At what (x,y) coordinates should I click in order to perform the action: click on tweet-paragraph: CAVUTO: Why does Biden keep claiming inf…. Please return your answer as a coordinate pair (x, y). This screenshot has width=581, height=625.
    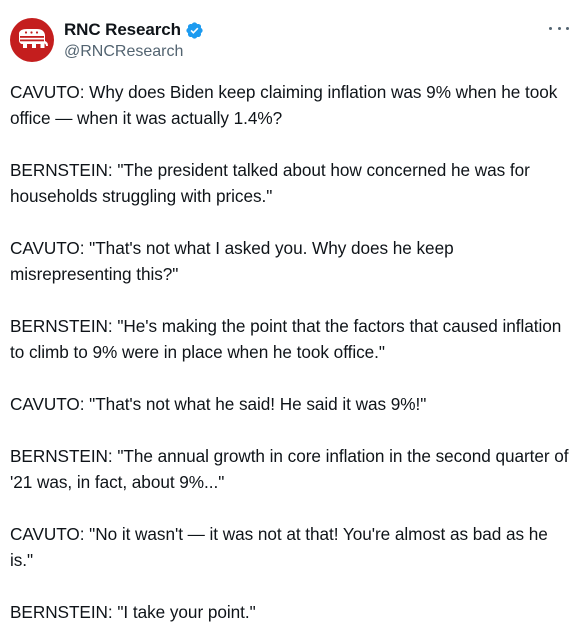
    Looking at the image, I should click on (284, 105).